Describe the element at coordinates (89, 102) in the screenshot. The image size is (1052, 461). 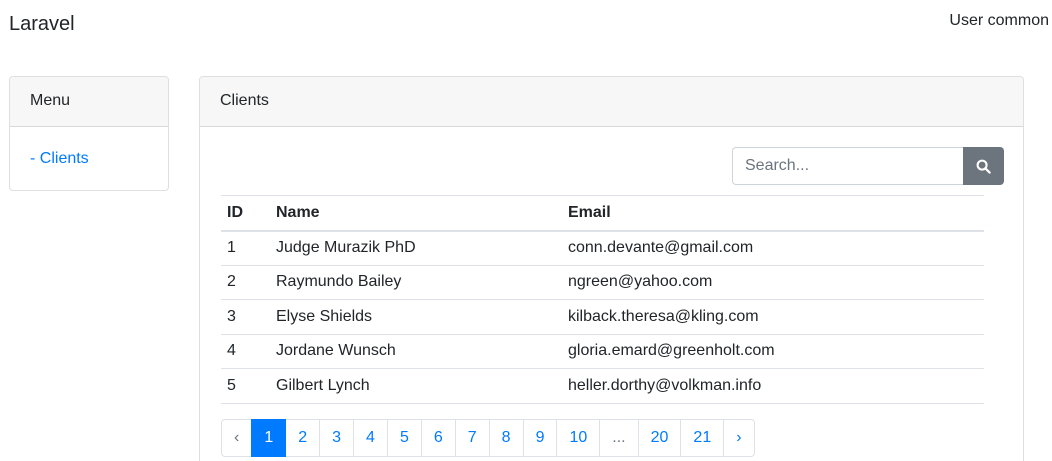
I see `sidebar-menu-title: Menu` at that location.